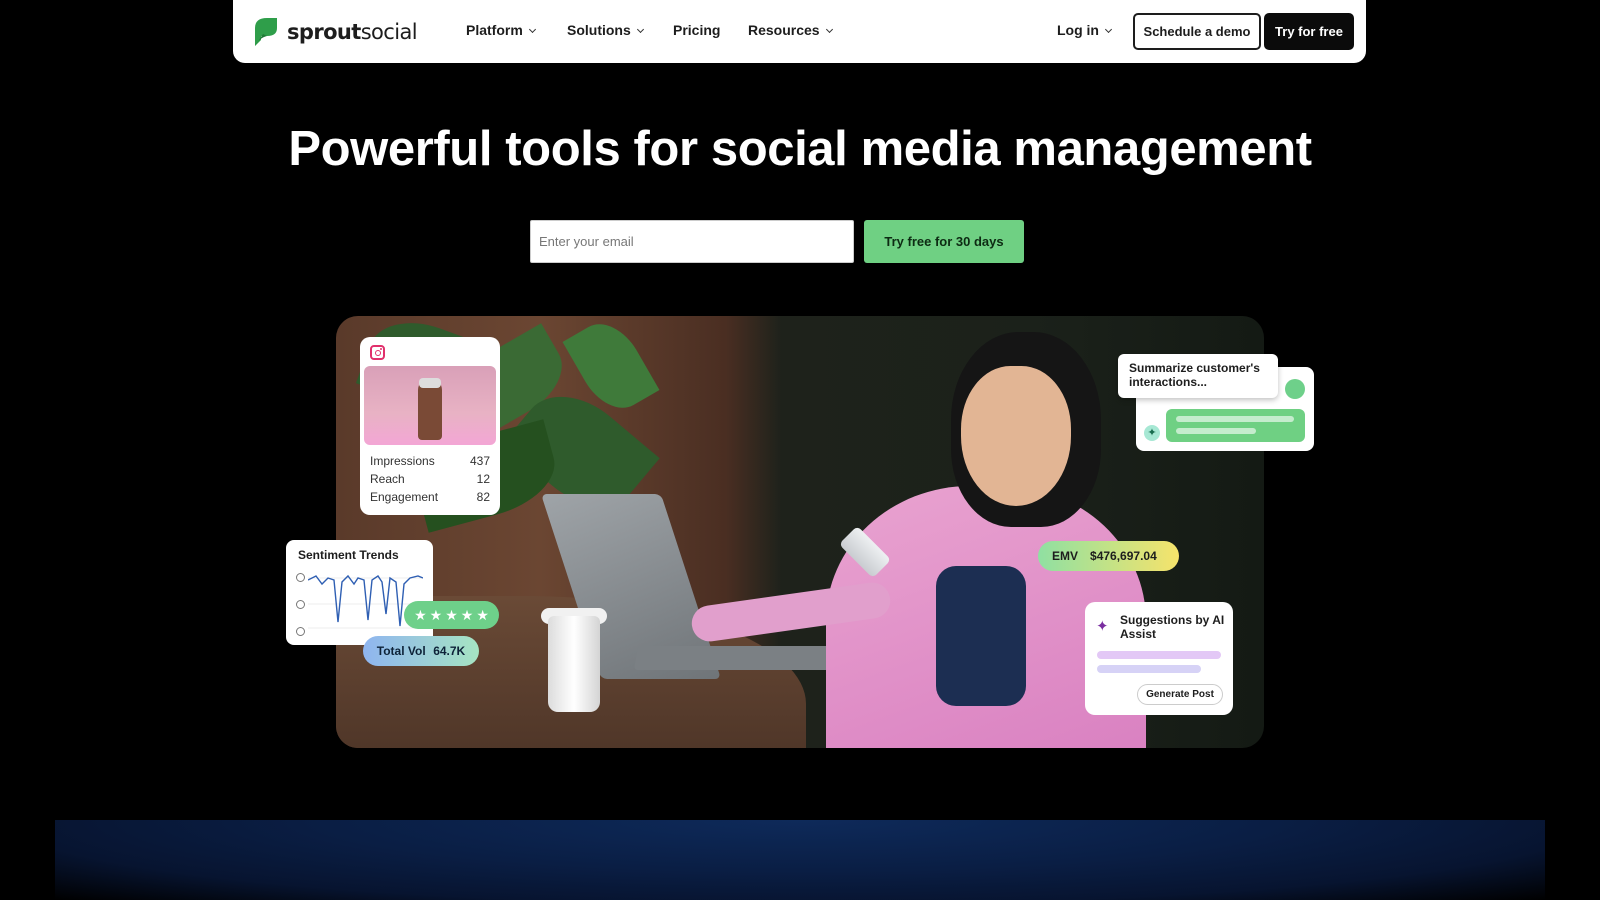  Describe the element at coordinates (352, 31) in the screenshot. I see `logo-wordmark: sproutsocial` at that location.